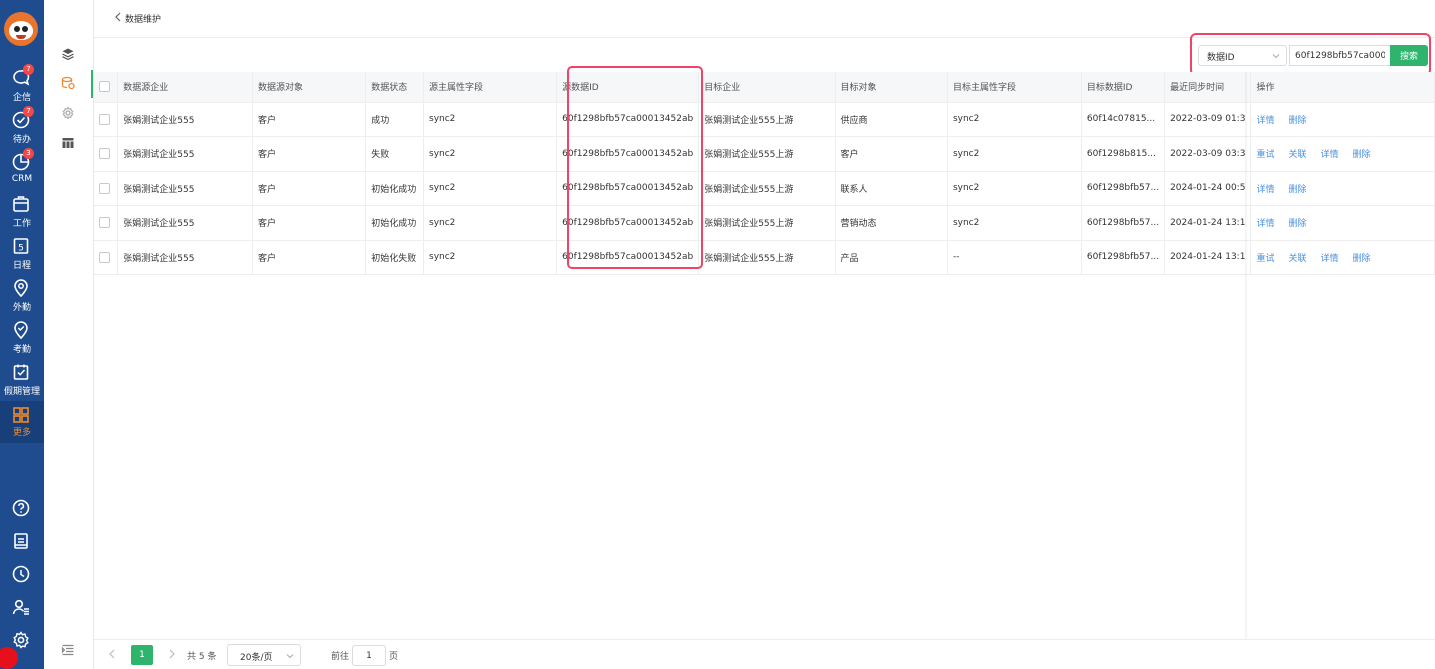 The height and width of the screenshot is (669, 1435). Describe the element at coordinates (21, 266) in the screenshot. I see `nav-label-schedule: 日程` at that location.